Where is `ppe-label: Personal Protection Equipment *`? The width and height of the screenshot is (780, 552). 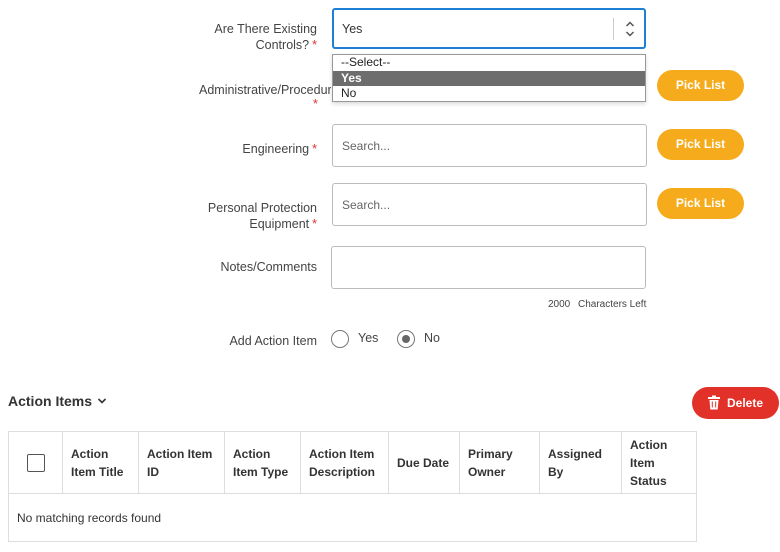
ppe-label: Personal Protection Equipment * is located at coordinates (217, 216).